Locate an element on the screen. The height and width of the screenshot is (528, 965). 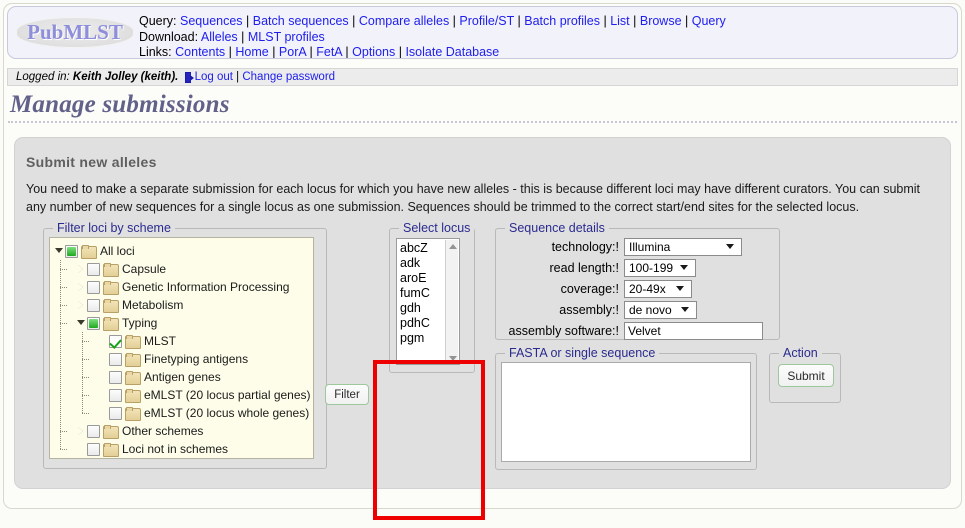
header-nav-link: PorA is located at coordinates (292, 51).